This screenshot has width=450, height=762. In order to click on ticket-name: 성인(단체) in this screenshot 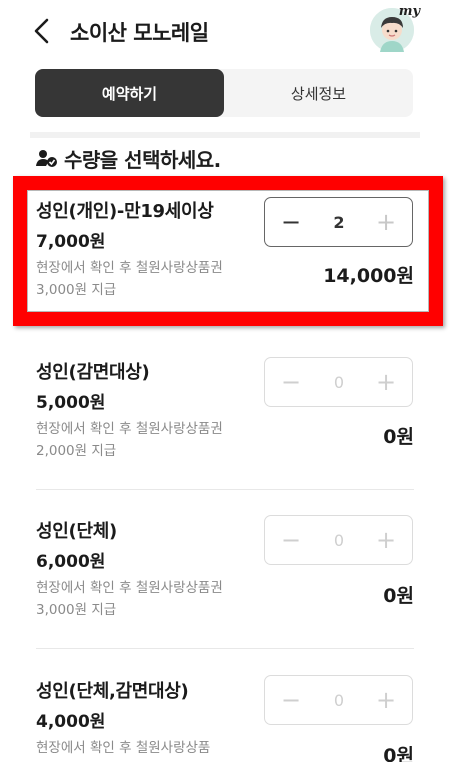, I will do `click(76, 531)`.